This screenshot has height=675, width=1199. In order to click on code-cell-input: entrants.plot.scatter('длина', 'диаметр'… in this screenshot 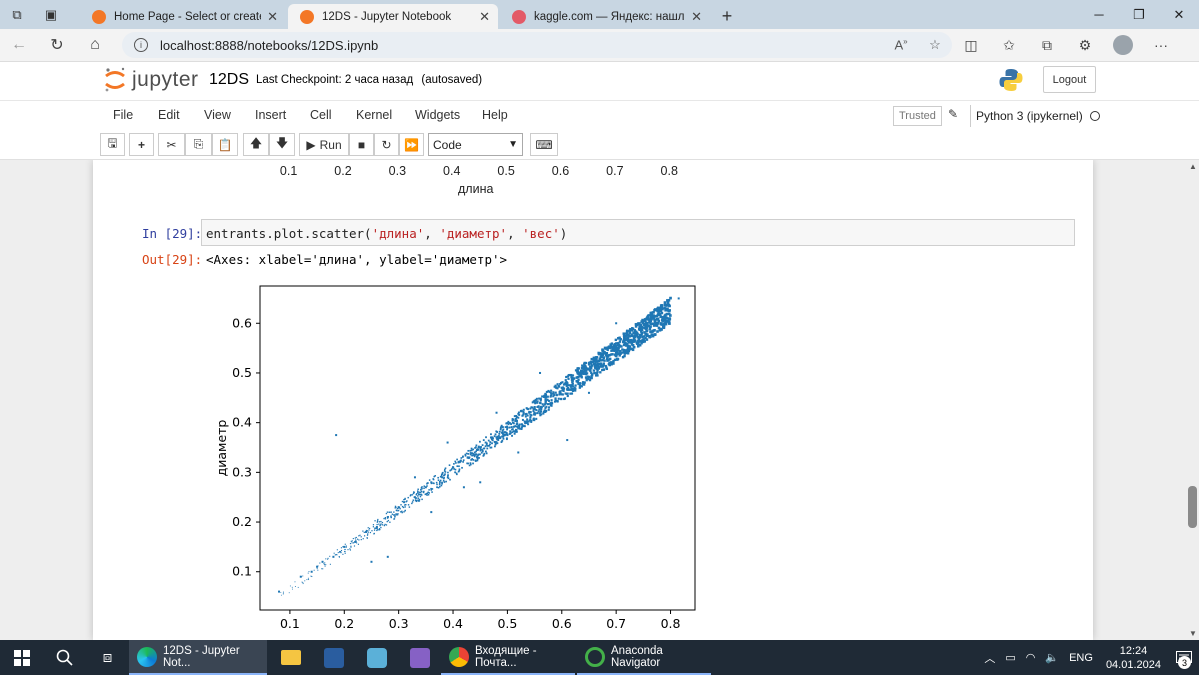, I will do `click(638, 232)`.